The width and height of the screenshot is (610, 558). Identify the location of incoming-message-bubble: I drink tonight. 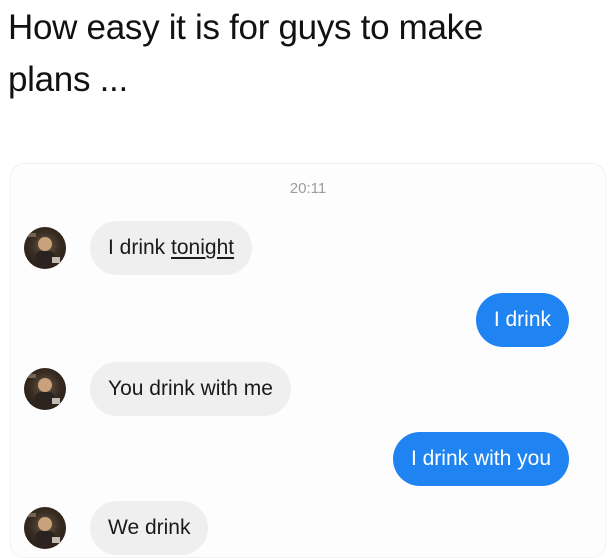
(171, 248).